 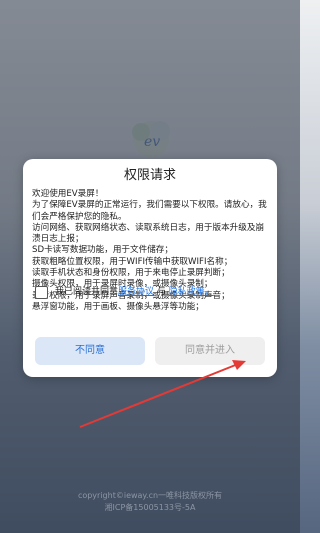 What do you see at coordinates (191, 292) in the screenshot?
I see `privacy-policy-link: 隐私政策。` at bounding box center [191, 292].